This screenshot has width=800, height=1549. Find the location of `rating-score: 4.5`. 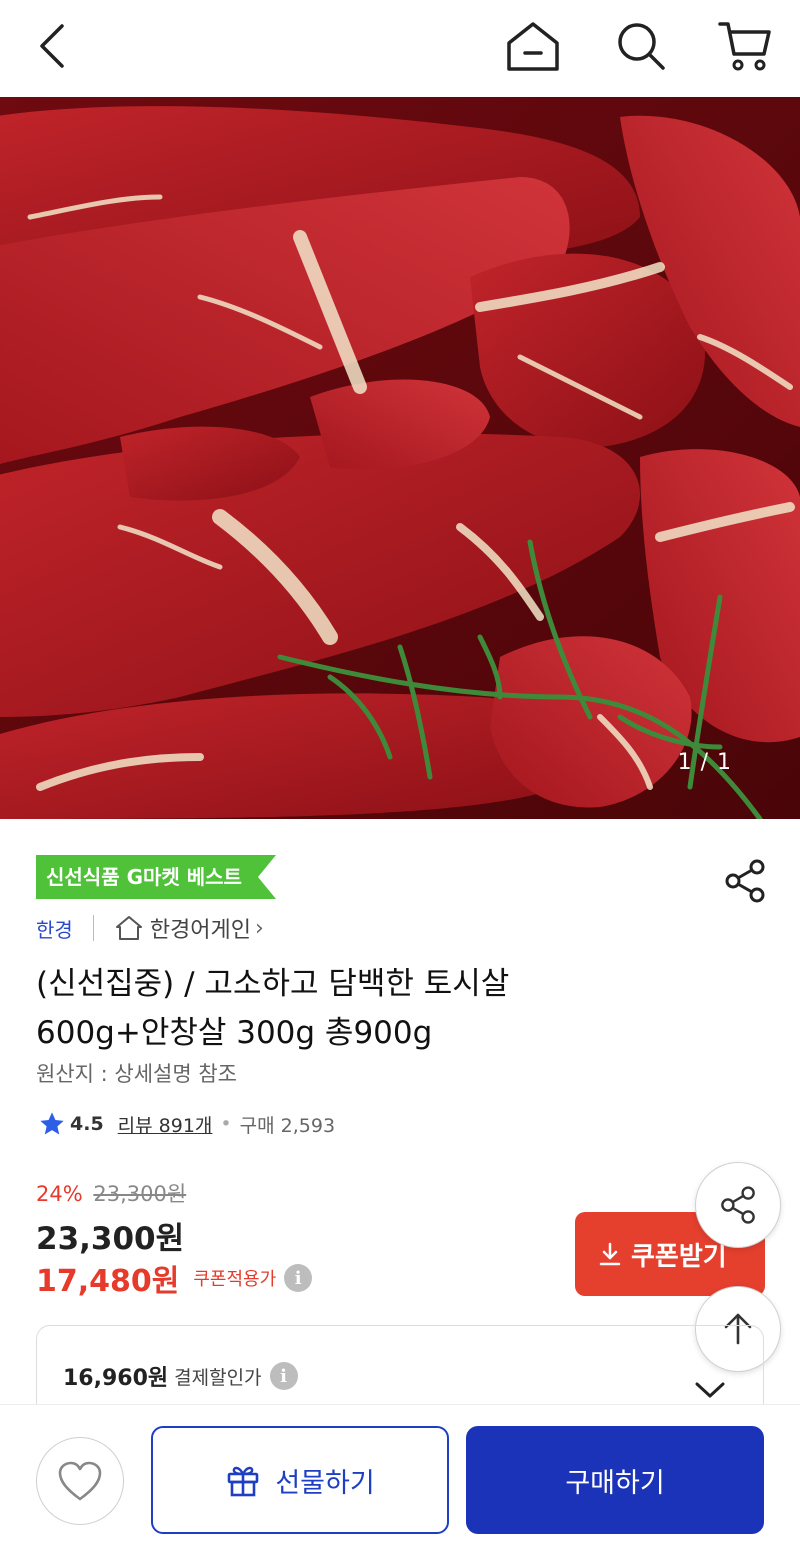

rating-score: 4.5 is located at coordinates (87, 1124).